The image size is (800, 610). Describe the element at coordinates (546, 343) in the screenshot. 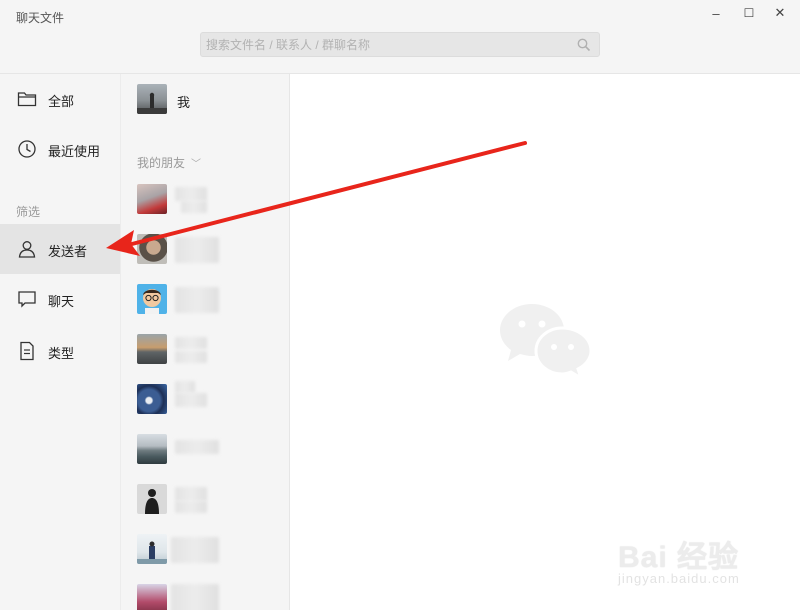

I see `wechat-logo-icon` at that location.